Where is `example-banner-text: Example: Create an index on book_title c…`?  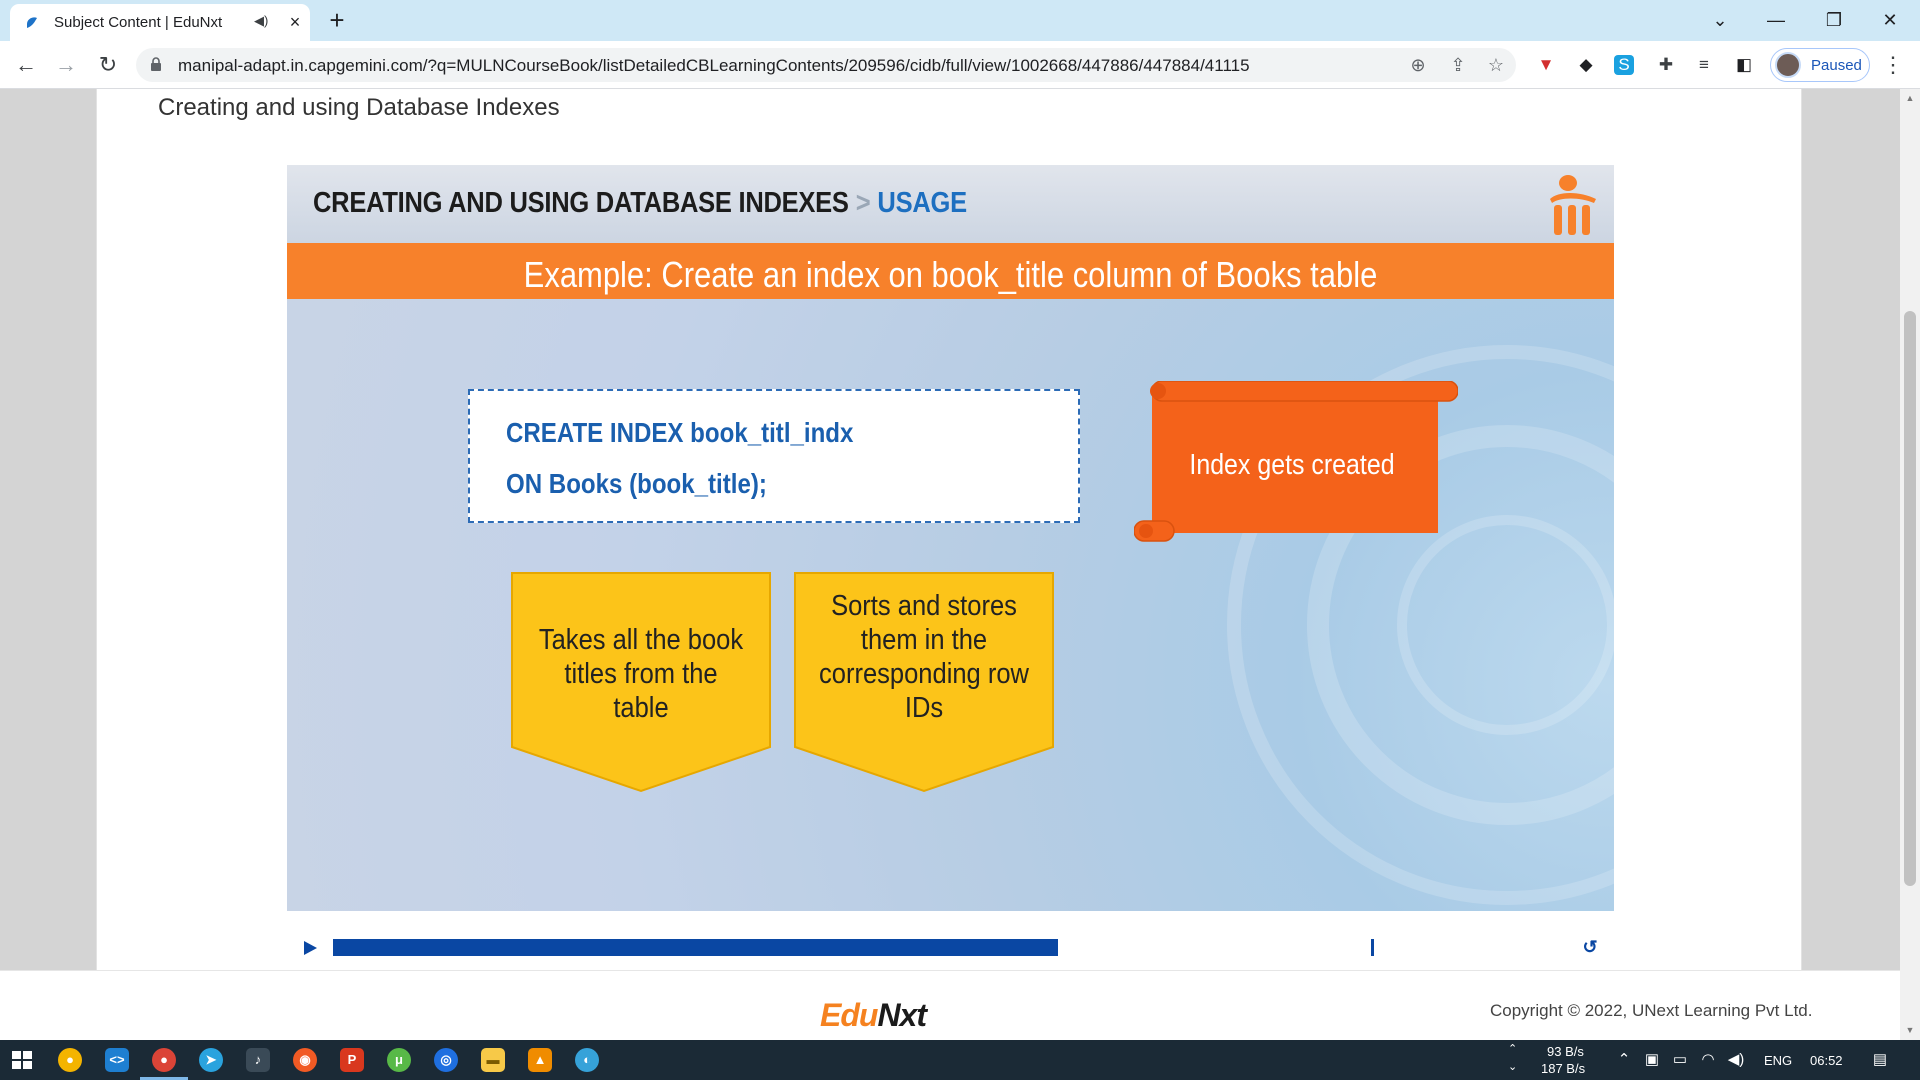
example-banner-text: Example: Create an index on book_title c… is located at coordinates (950, 274).